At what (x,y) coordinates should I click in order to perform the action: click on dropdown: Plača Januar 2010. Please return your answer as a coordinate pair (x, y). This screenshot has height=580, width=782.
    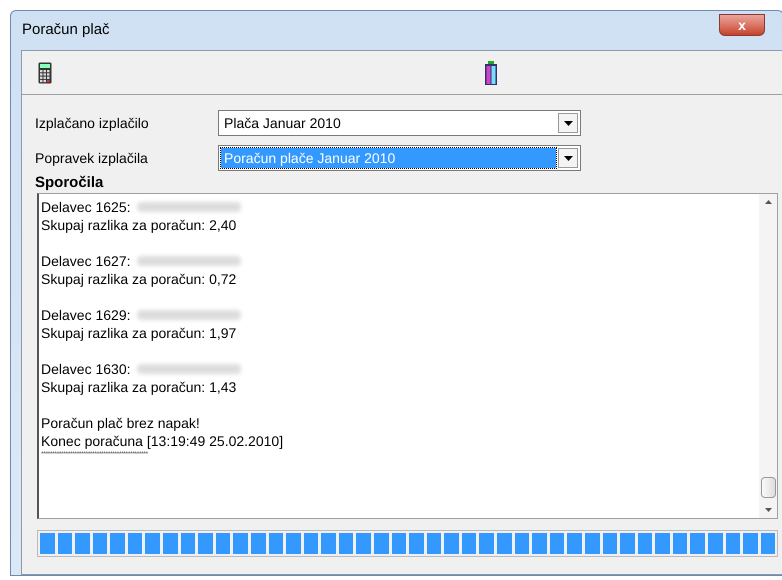
    Looking at the image, I should click on (399, 123).